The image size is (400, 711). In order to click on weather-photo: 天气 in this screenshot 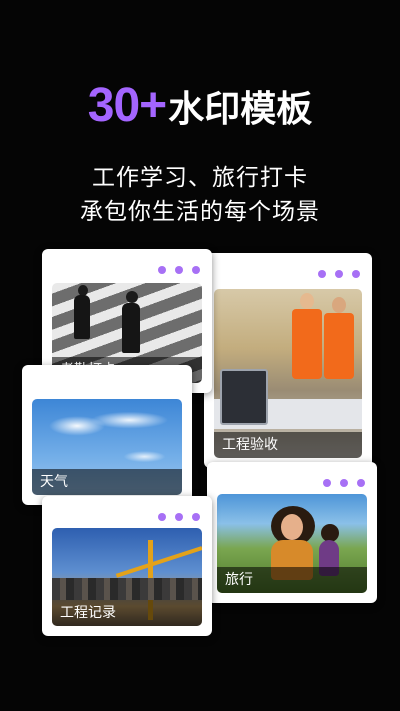, I will do `click(107, 447)`.